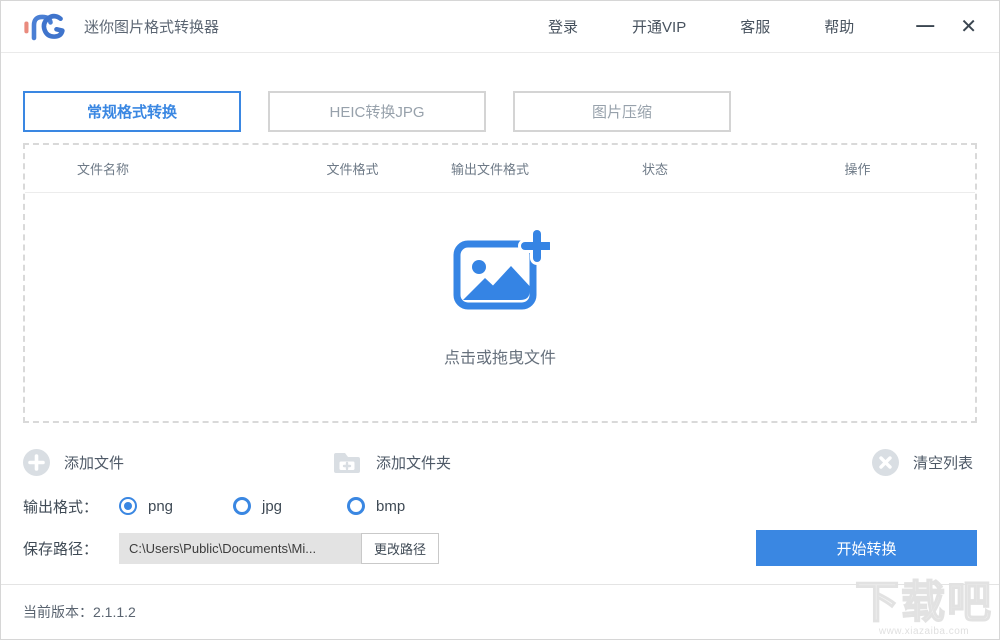  I want to click on radio-bmp-circle-icon, so click(356, 506).